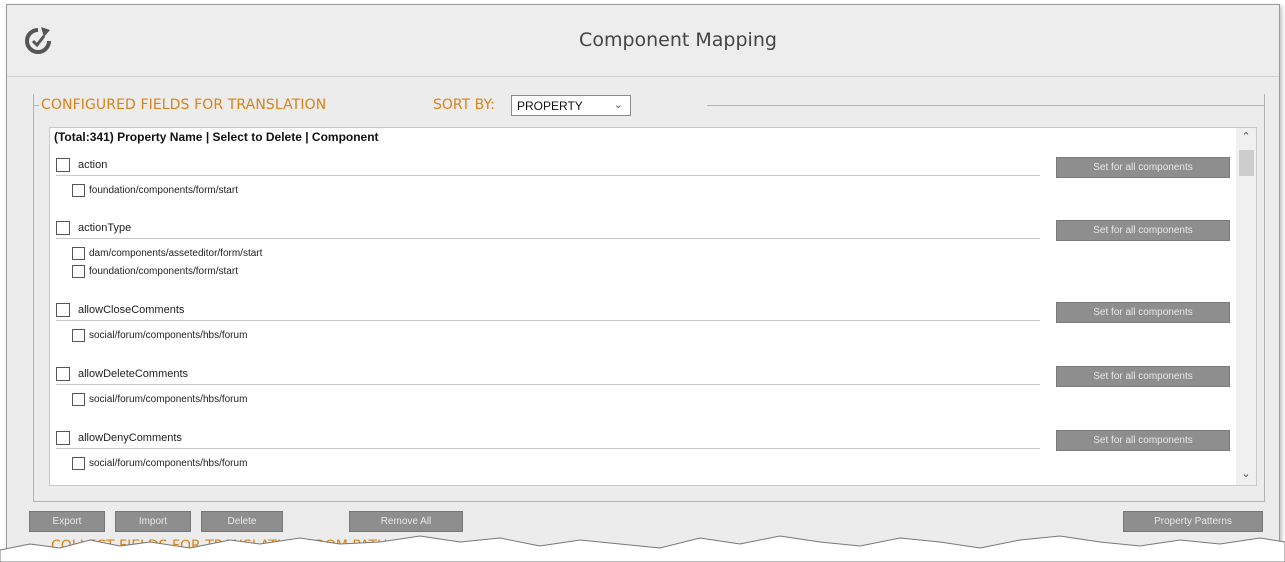 Image resolution: width=1285 pixels, height=562 pixels. What do you see at coordinates (678, 40) in the screenshot?
I see `page-title: Component Mapping` at bounding box center [678, 40].